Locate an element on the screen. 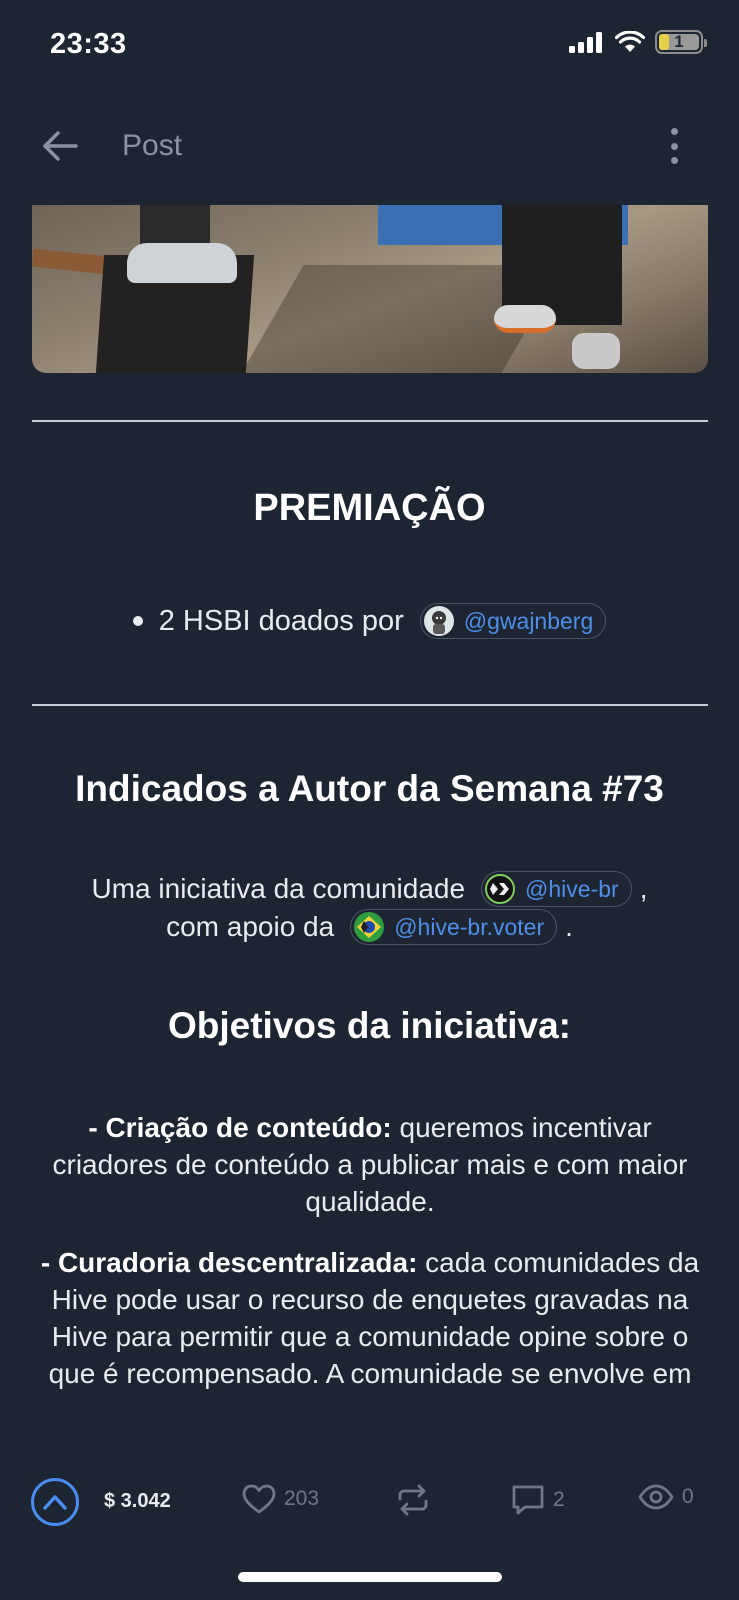 The height and width of the screenshot is (1600, 739). mention-label: @hive-br is located at coordinates (572, 889).